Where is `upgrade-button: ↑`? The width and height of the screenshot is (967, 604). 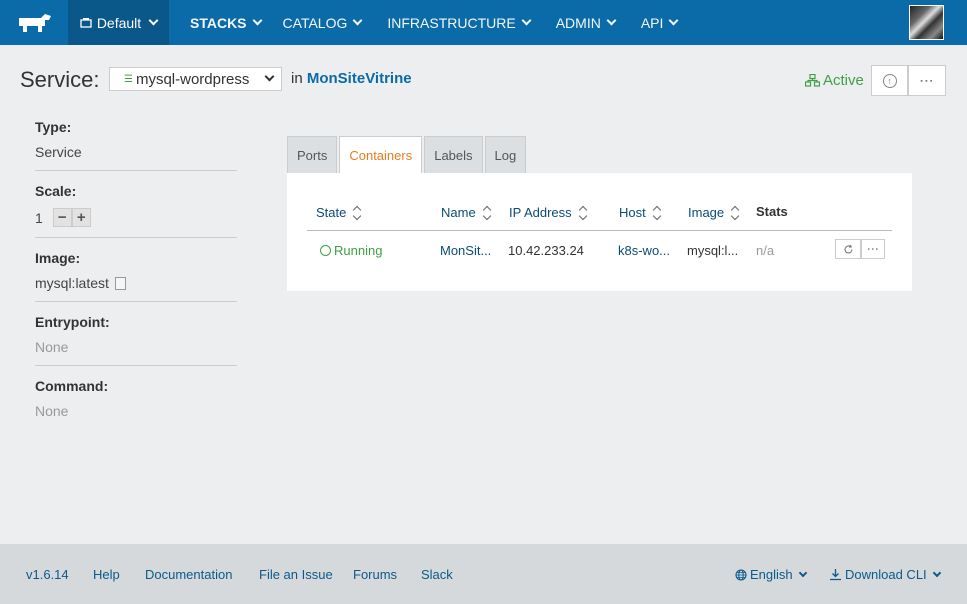
upgrade-button: ↑ is located at coordinates (889, 80).